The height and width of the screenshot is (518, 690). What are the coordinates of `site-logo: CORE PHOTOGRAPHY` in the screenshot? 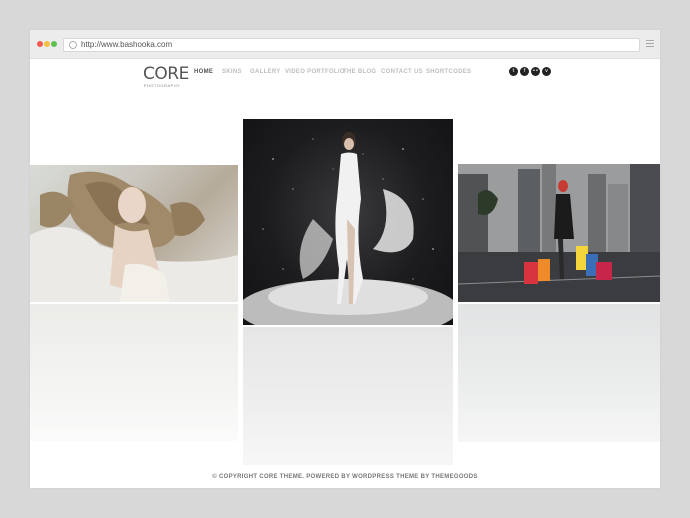 It's located at (166, 76).